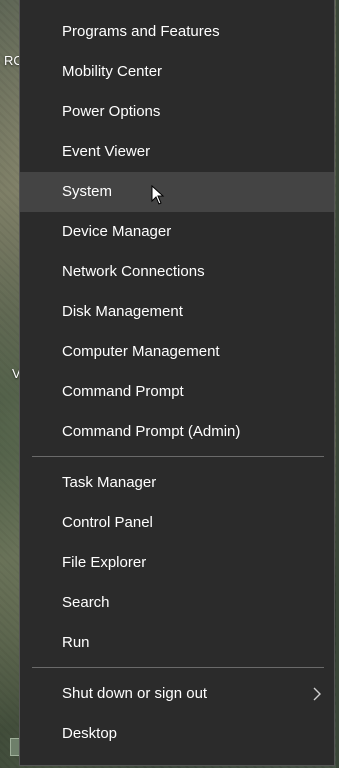 Image resolution: width=339 pixels, height=768 pixels. I want to click on menu-item-label: Task Manager, so click(109, 482).